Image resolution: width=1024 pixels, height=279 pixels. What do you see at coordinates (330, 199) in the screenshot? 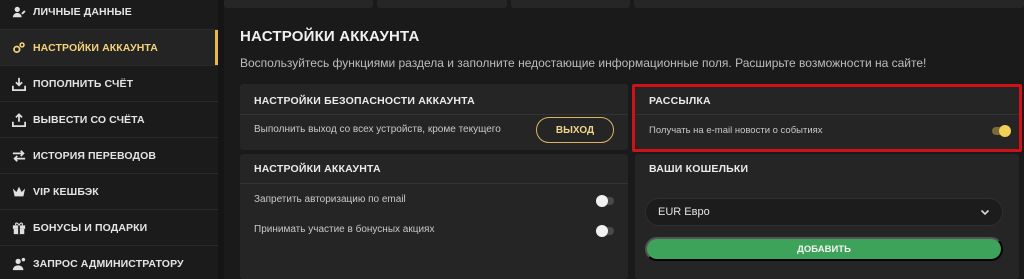
I see `forbid-email-auth-label: Запретить авторизацию по email` at bounding box center [330, 199].